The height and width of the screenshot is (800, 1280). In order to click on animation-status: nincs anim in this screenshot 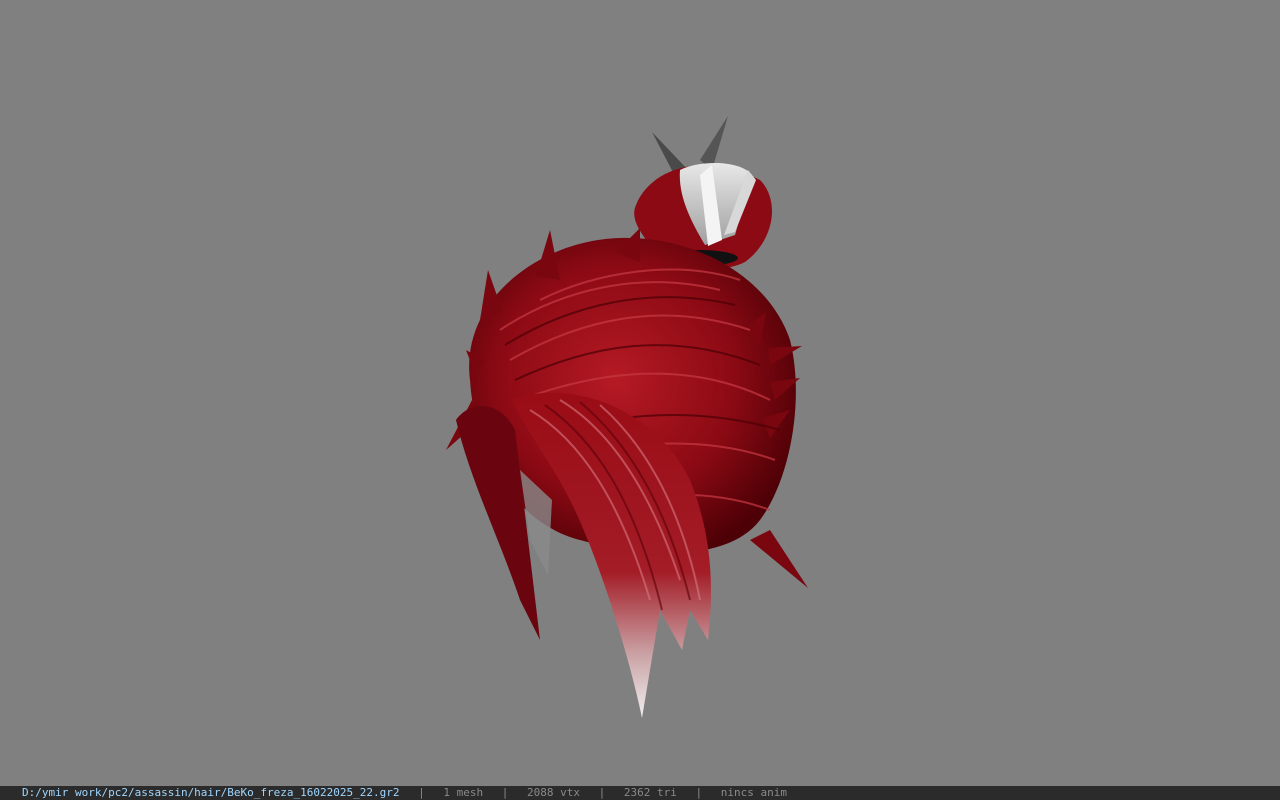, I will do `click(753, 792)`.